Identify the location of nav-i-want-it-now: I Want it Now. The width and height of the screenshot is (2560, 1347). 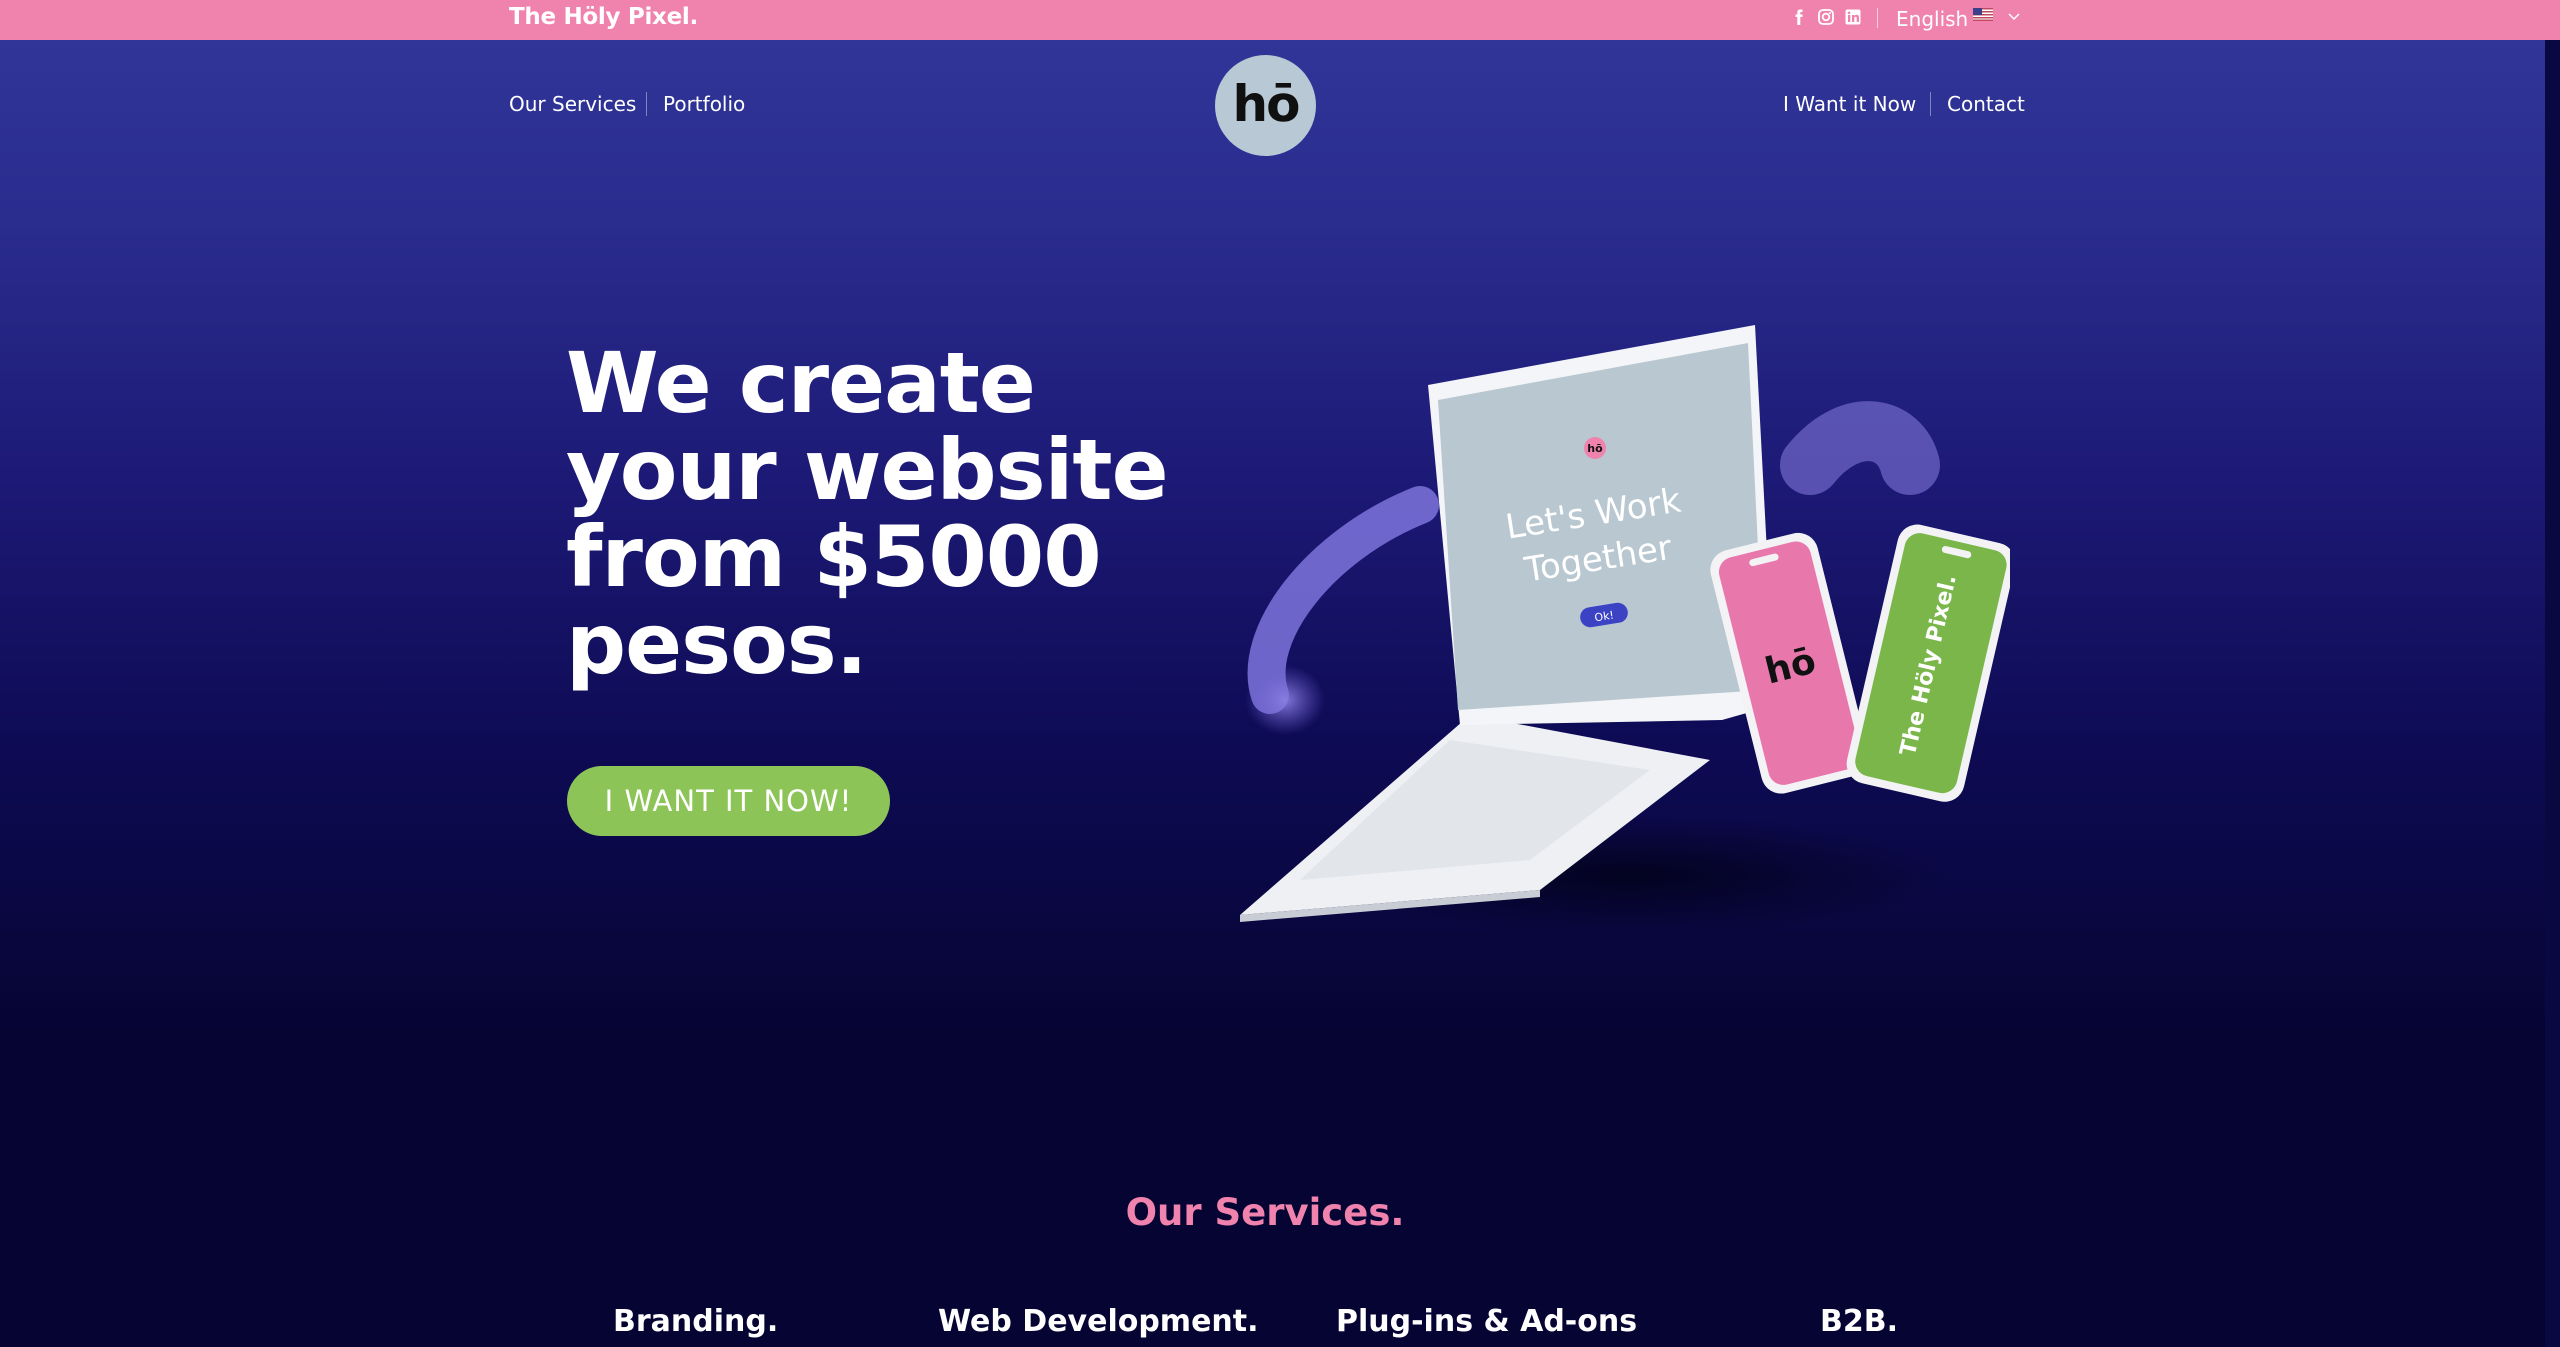
(1849, 104).